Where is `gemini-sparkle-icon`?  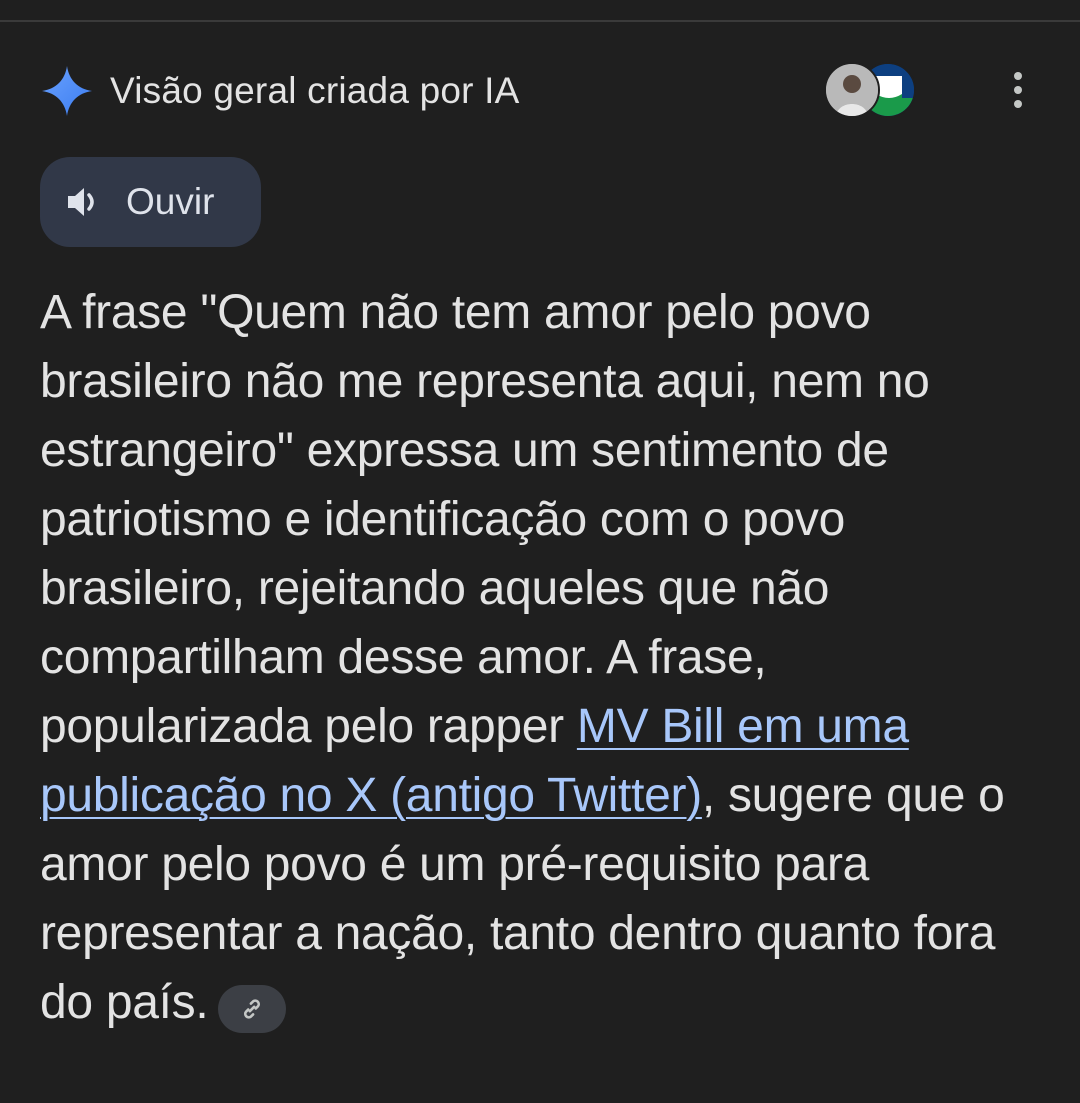
gemini-sparkle-icon is located at coordinates (67, 91).